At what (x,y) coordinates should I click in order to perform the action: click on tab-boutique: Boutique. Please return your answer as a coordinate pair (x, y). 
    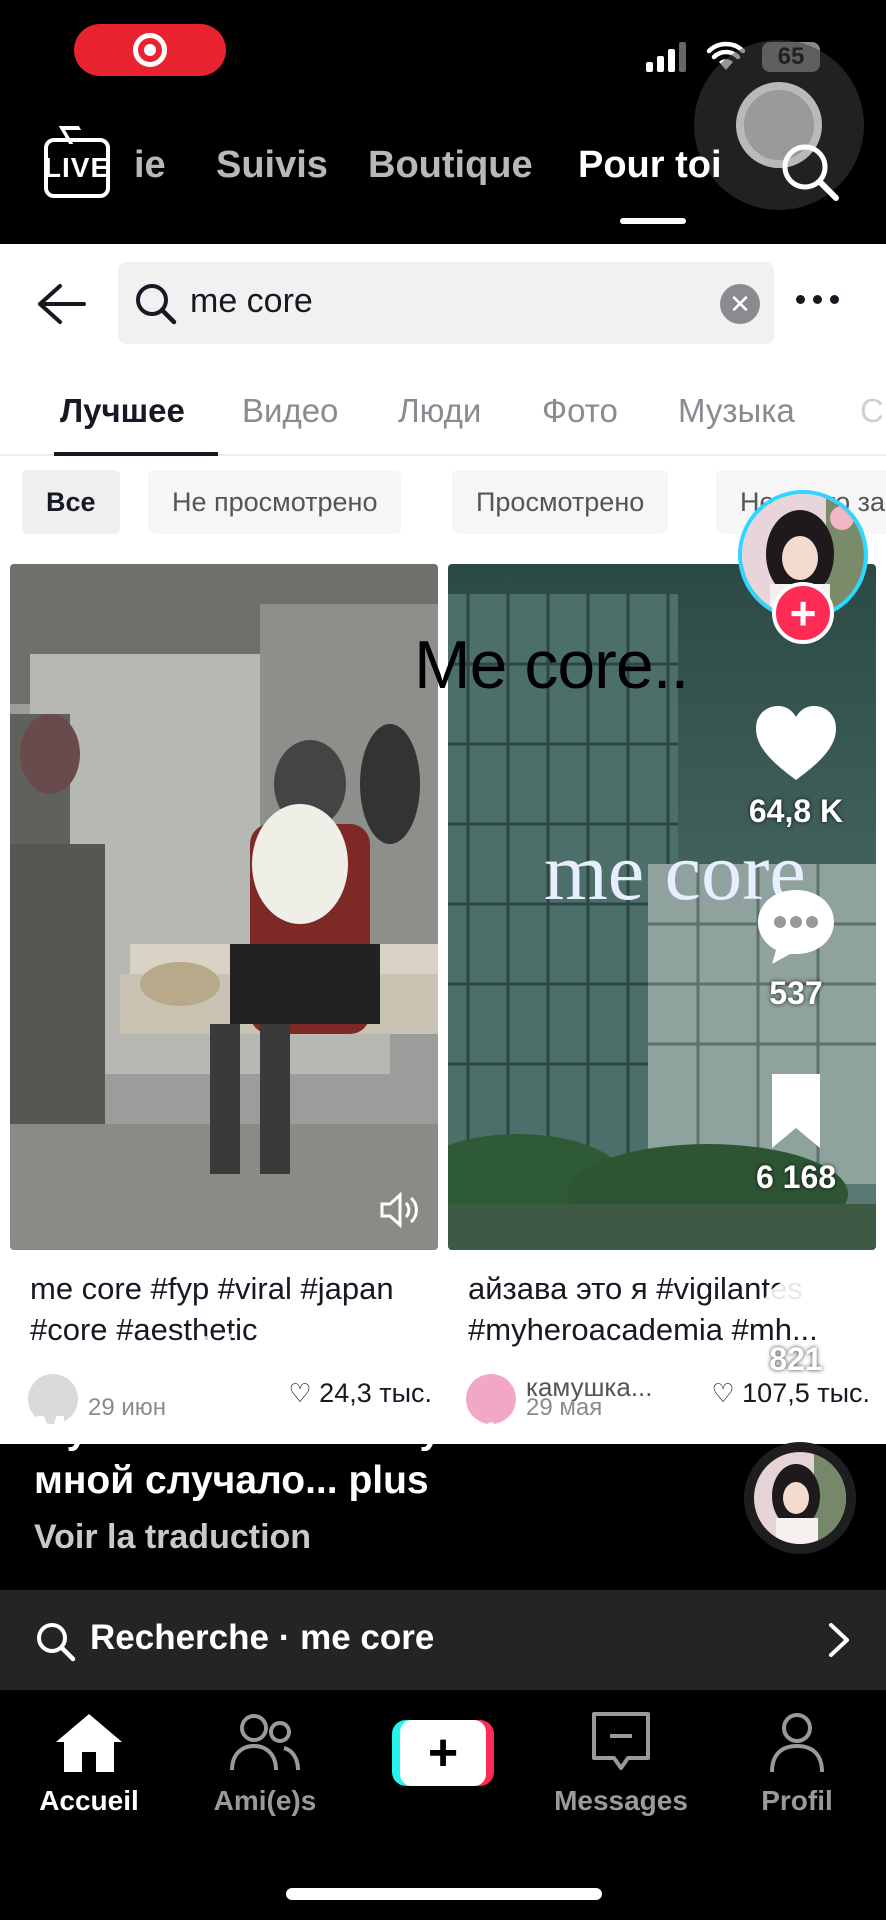
    Looking at the image, I should click on (450, 165).